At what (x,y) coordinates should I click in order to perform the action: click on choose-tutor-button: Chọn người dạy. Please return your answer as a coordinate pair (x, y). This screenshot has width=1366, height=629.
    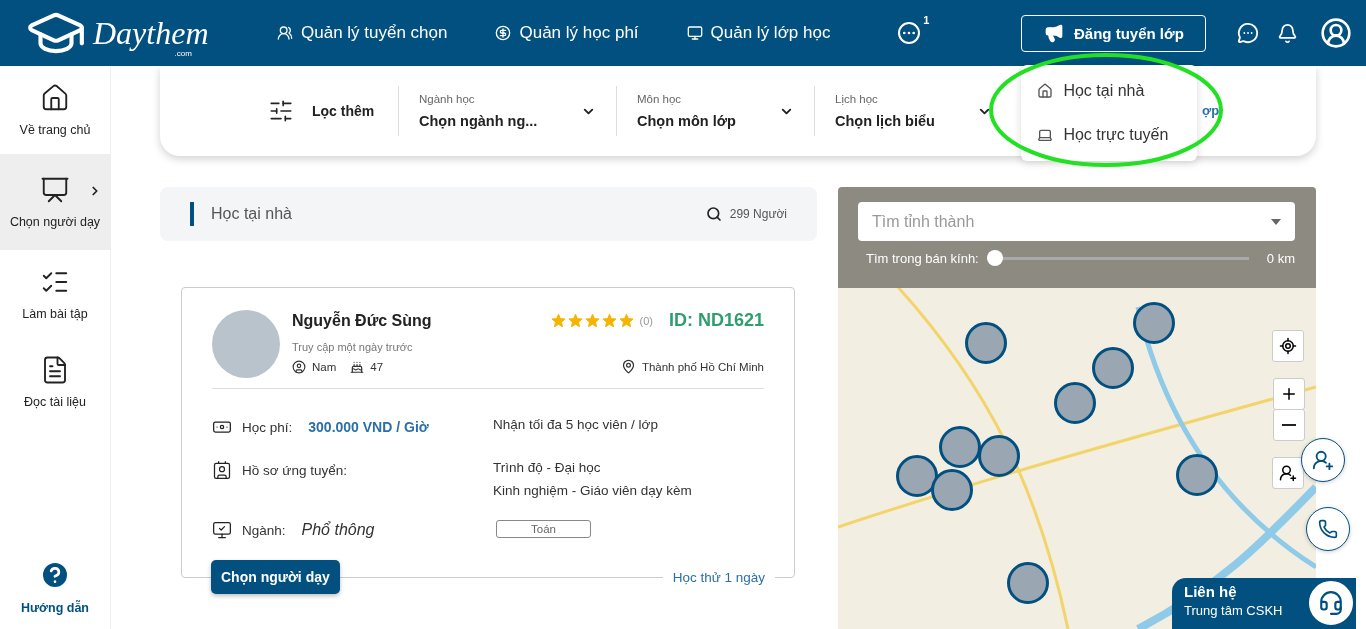
    Looking at the image, I should click on (275, 577).